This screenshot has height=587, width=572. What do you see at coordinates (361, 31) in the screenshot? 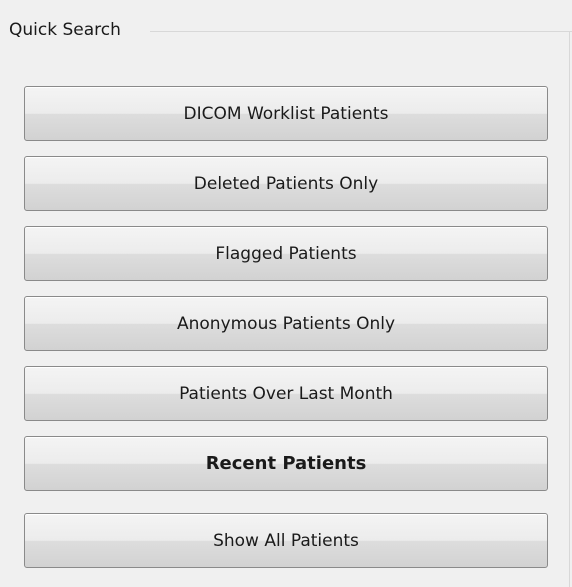
I see `groupbox-top-border` at bounding box center [361, 31].